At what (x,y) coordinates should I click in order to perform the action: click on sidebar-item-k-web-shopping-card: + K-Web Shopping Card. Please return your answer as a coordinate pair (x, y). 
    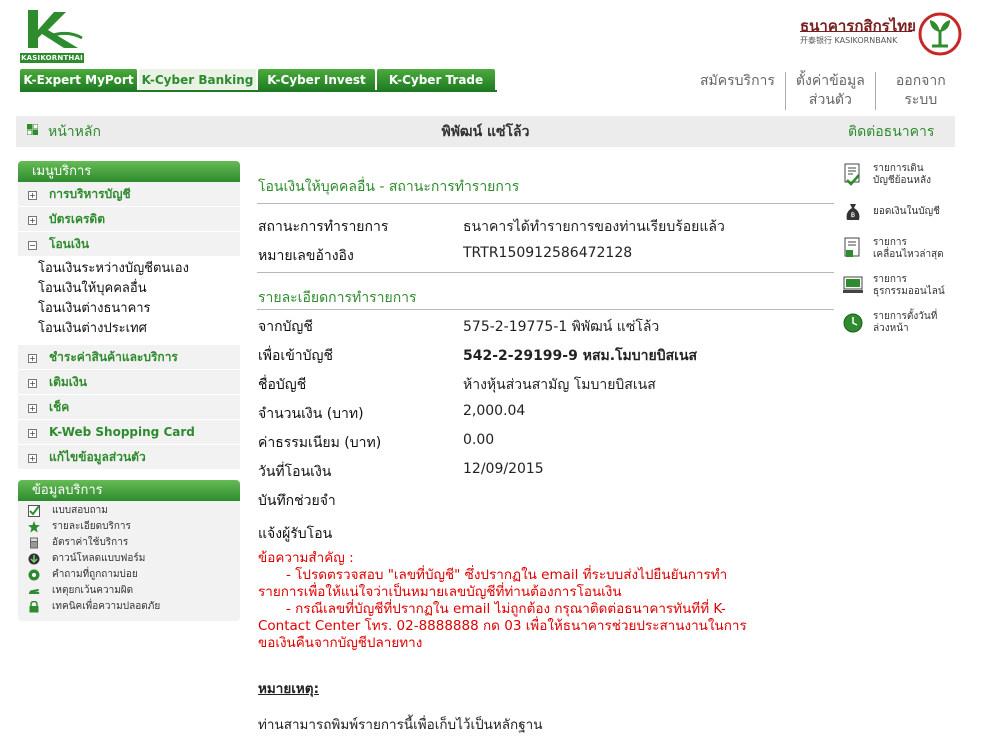
    Looking at the image, I should click on (129, 432).